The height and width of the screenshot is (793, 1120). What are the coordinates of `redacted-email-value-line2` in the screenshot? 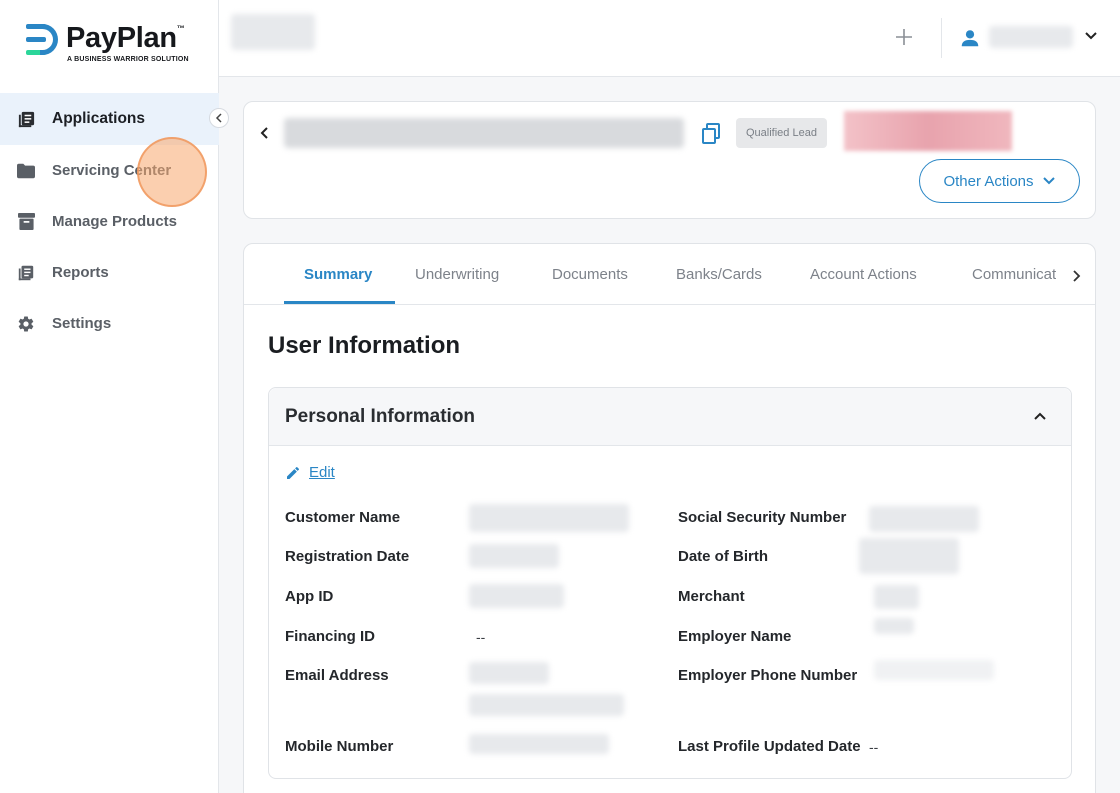 It's located at (546, 705).